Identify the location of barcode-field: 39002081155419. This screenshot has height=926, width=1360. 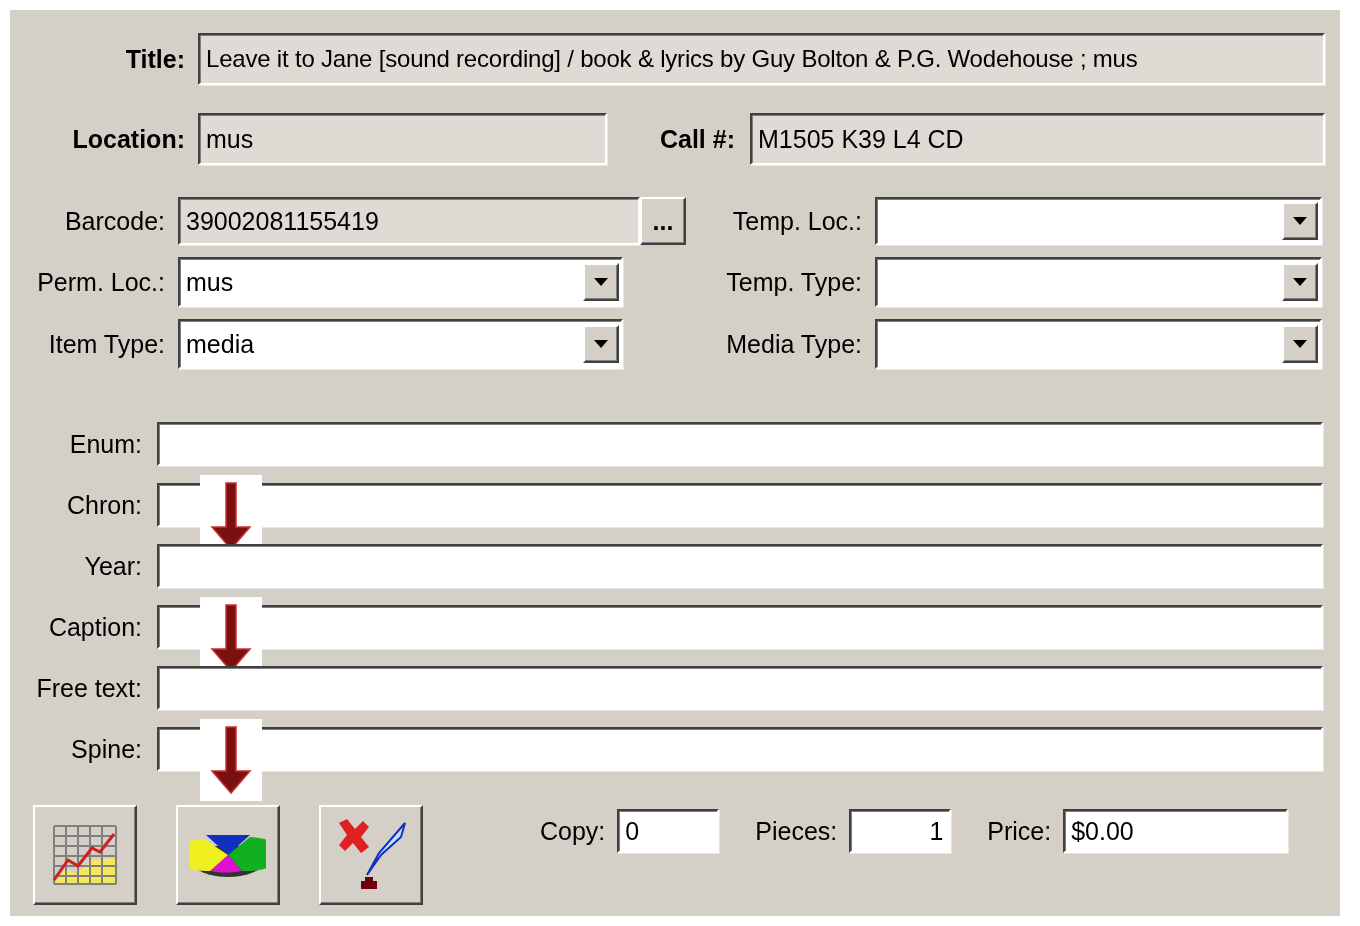
(409, 221).